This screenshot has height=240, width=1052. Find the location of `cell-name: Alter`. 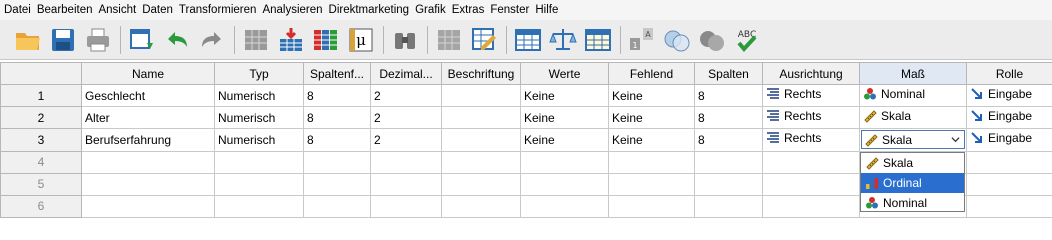

cell-name: Alter is located at coordinates (148, 118).